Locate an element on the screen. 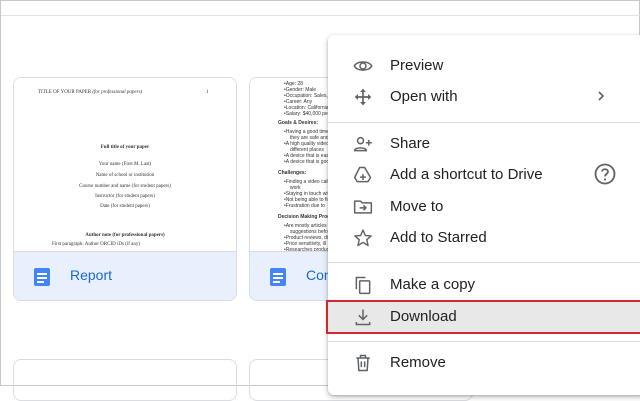 The image size is (640, 401). menu-item-add-to-starred: Add to Starred is located at coordinates (484, 238).